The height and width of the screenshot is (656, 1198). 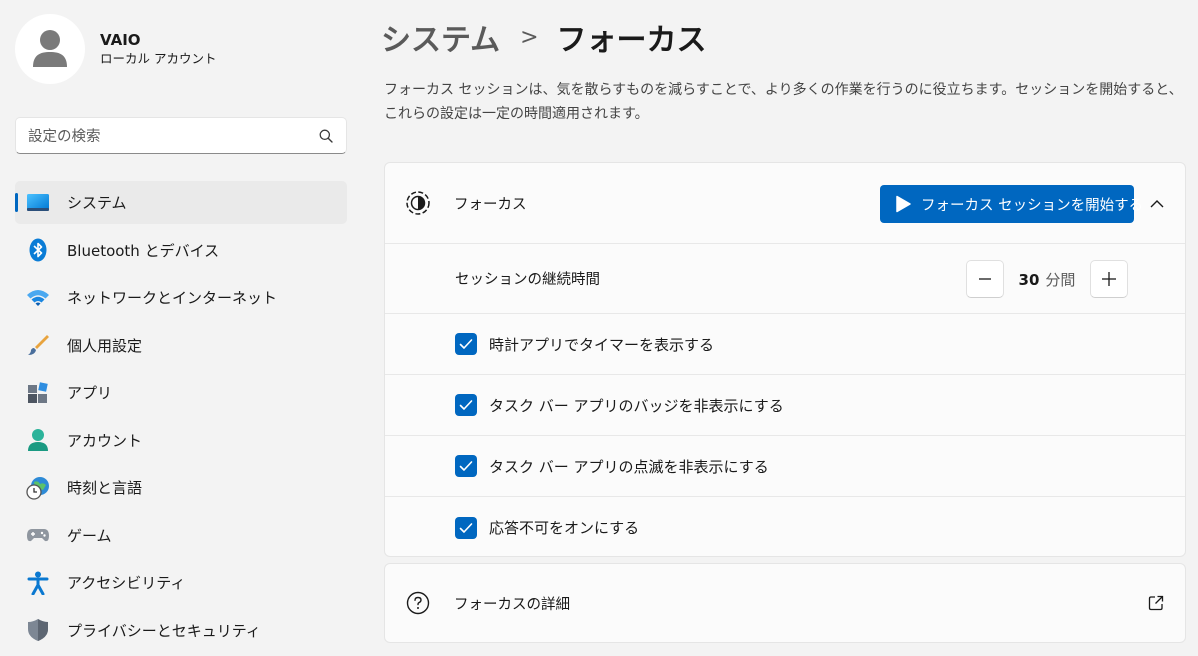 What do you see at coordinates (1157, 203) in the screenshot?
I see `chevron-up-icon` at bounding box center [1157, 203].